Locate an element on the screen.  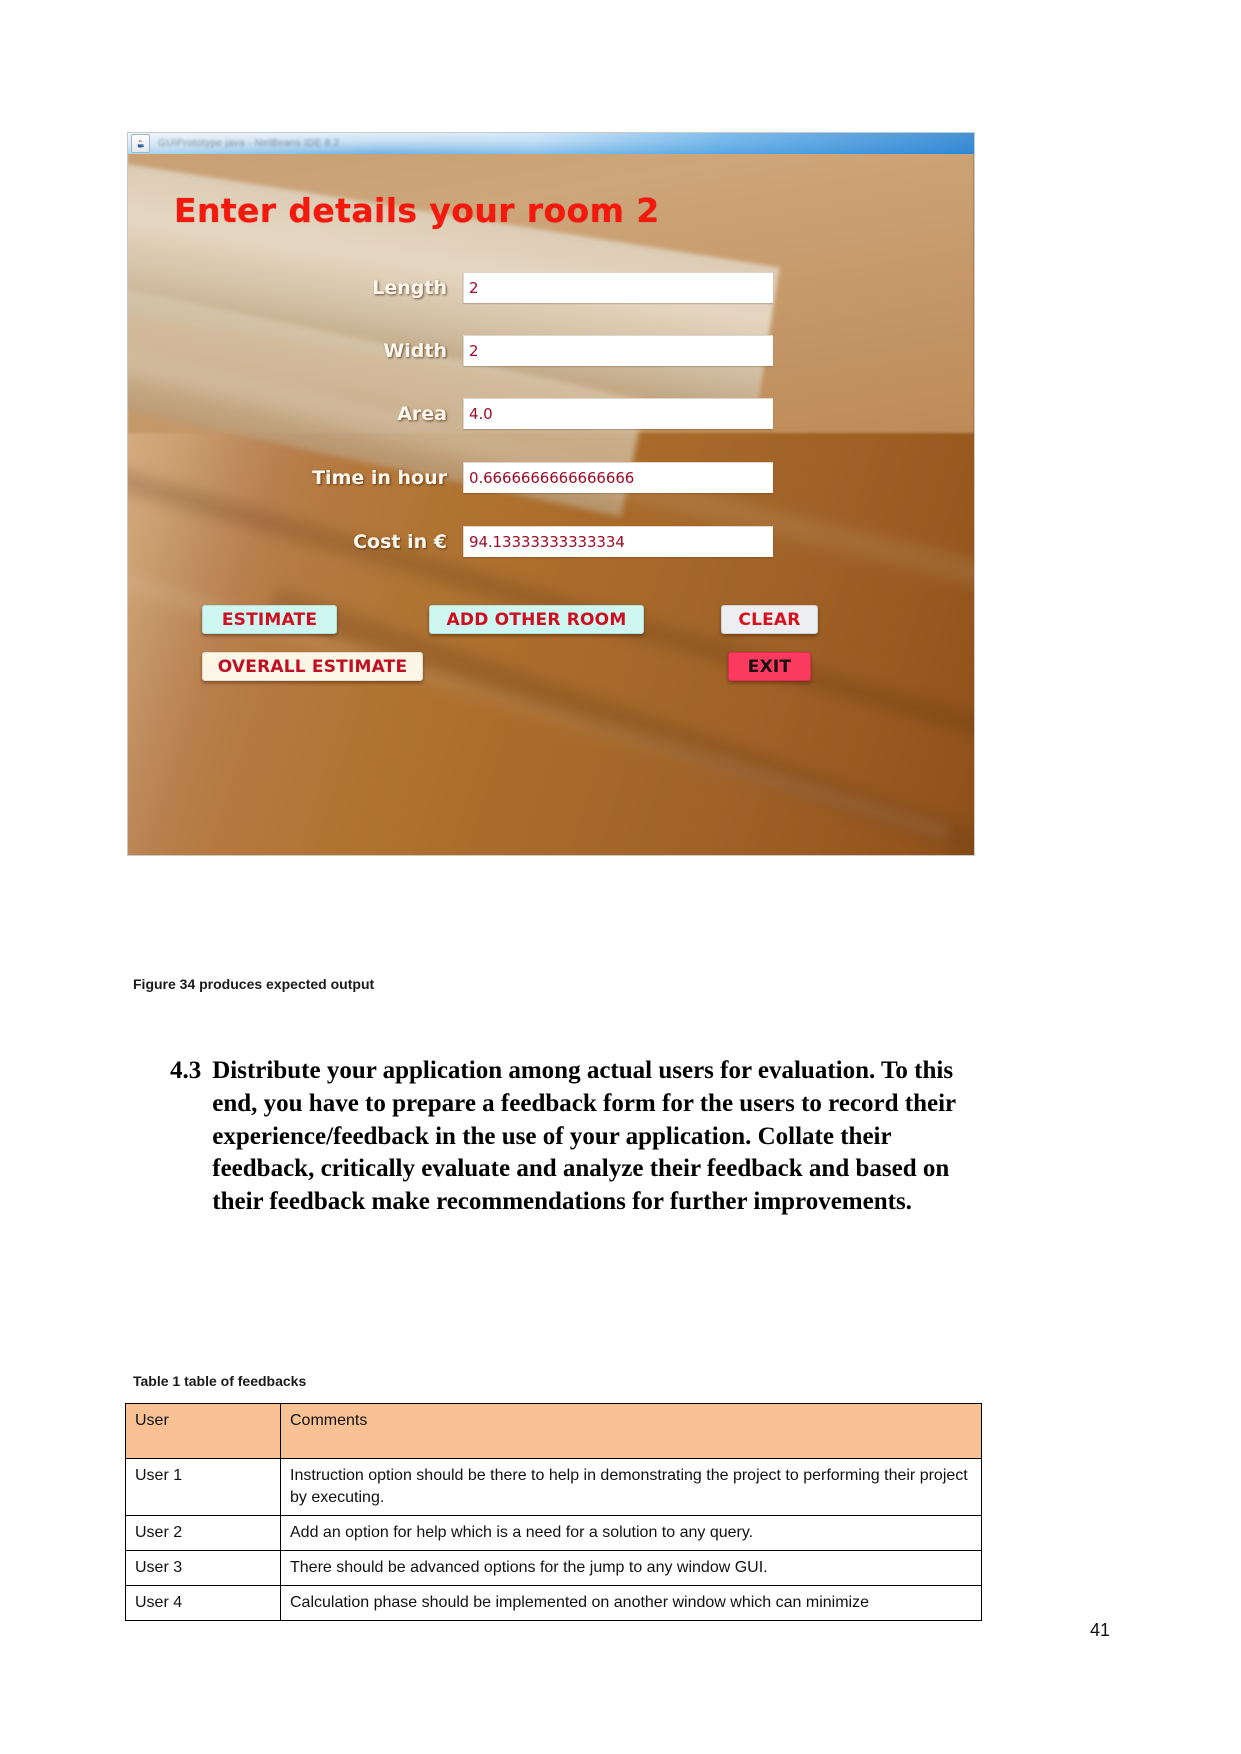
form-row-time: Time in hour 0.6666666666666666 is located at coordinates (465, 477).